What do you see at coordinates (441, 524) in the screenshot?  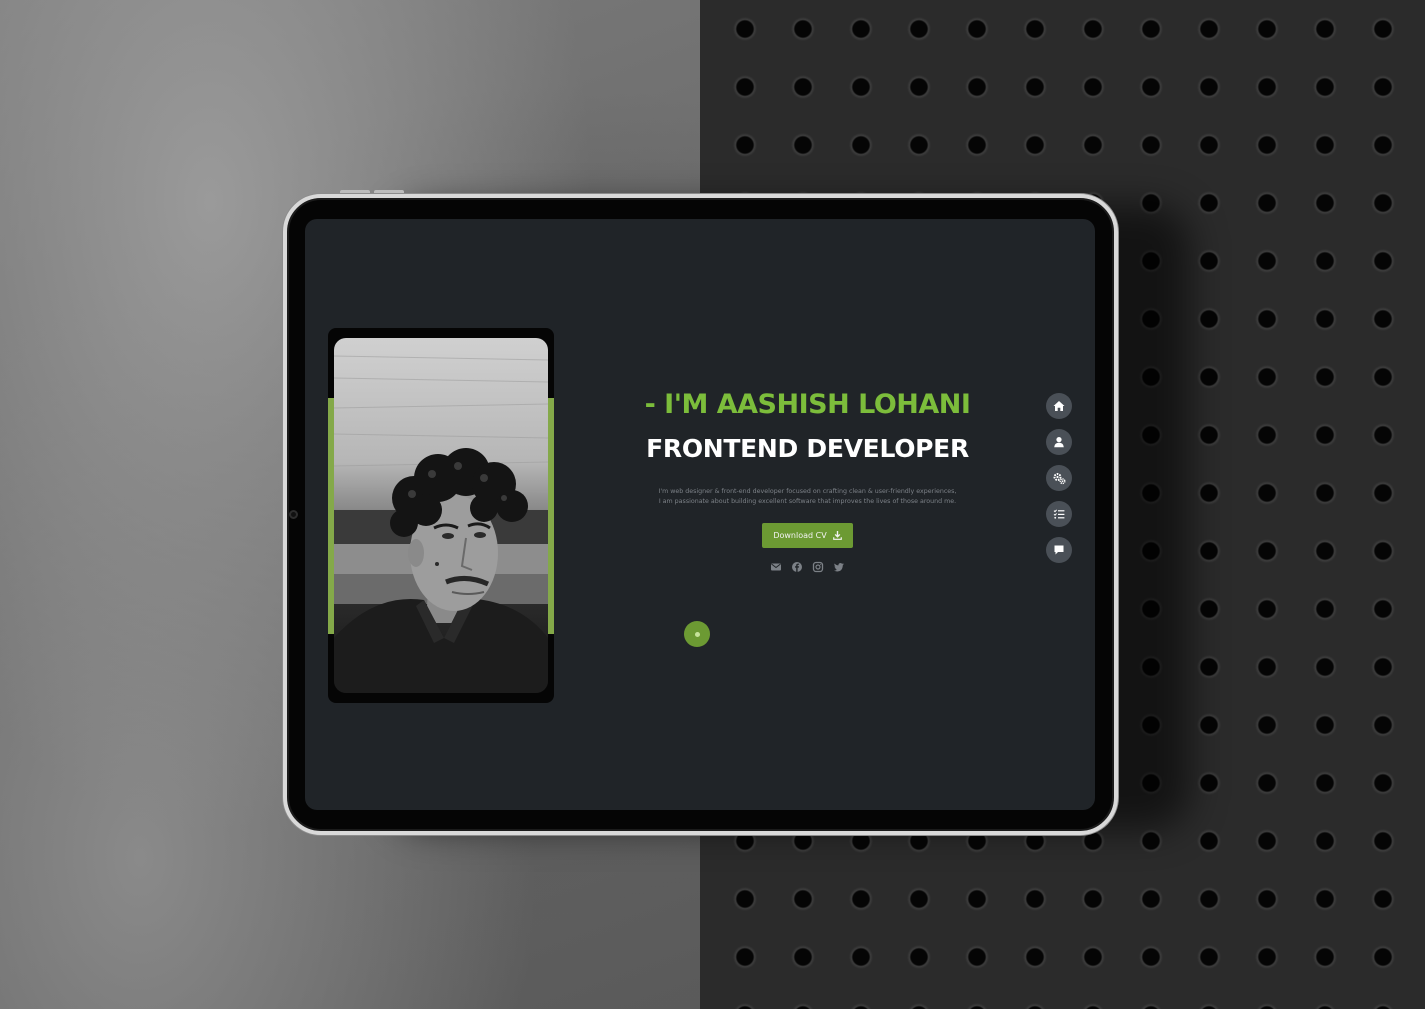 I see `profile-portrait-illustration` at bounding box center [441, 524].